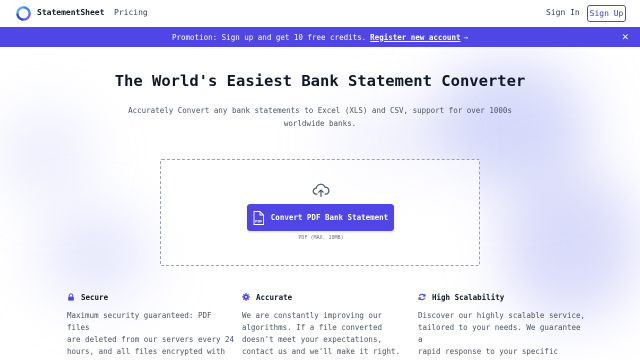 The image size is (640, 360). I want to click on feature-title: High Scalability, so click(468, 297).